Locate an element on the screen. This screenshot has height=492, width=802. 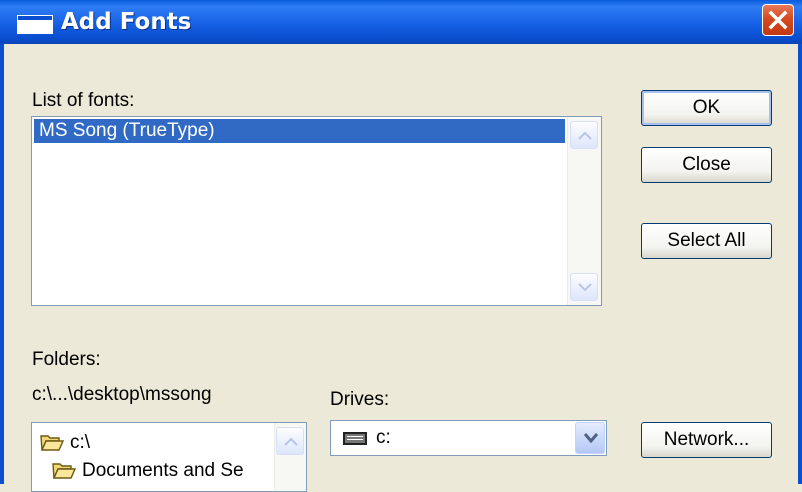
window-icon is located at coordinates (35, 24).